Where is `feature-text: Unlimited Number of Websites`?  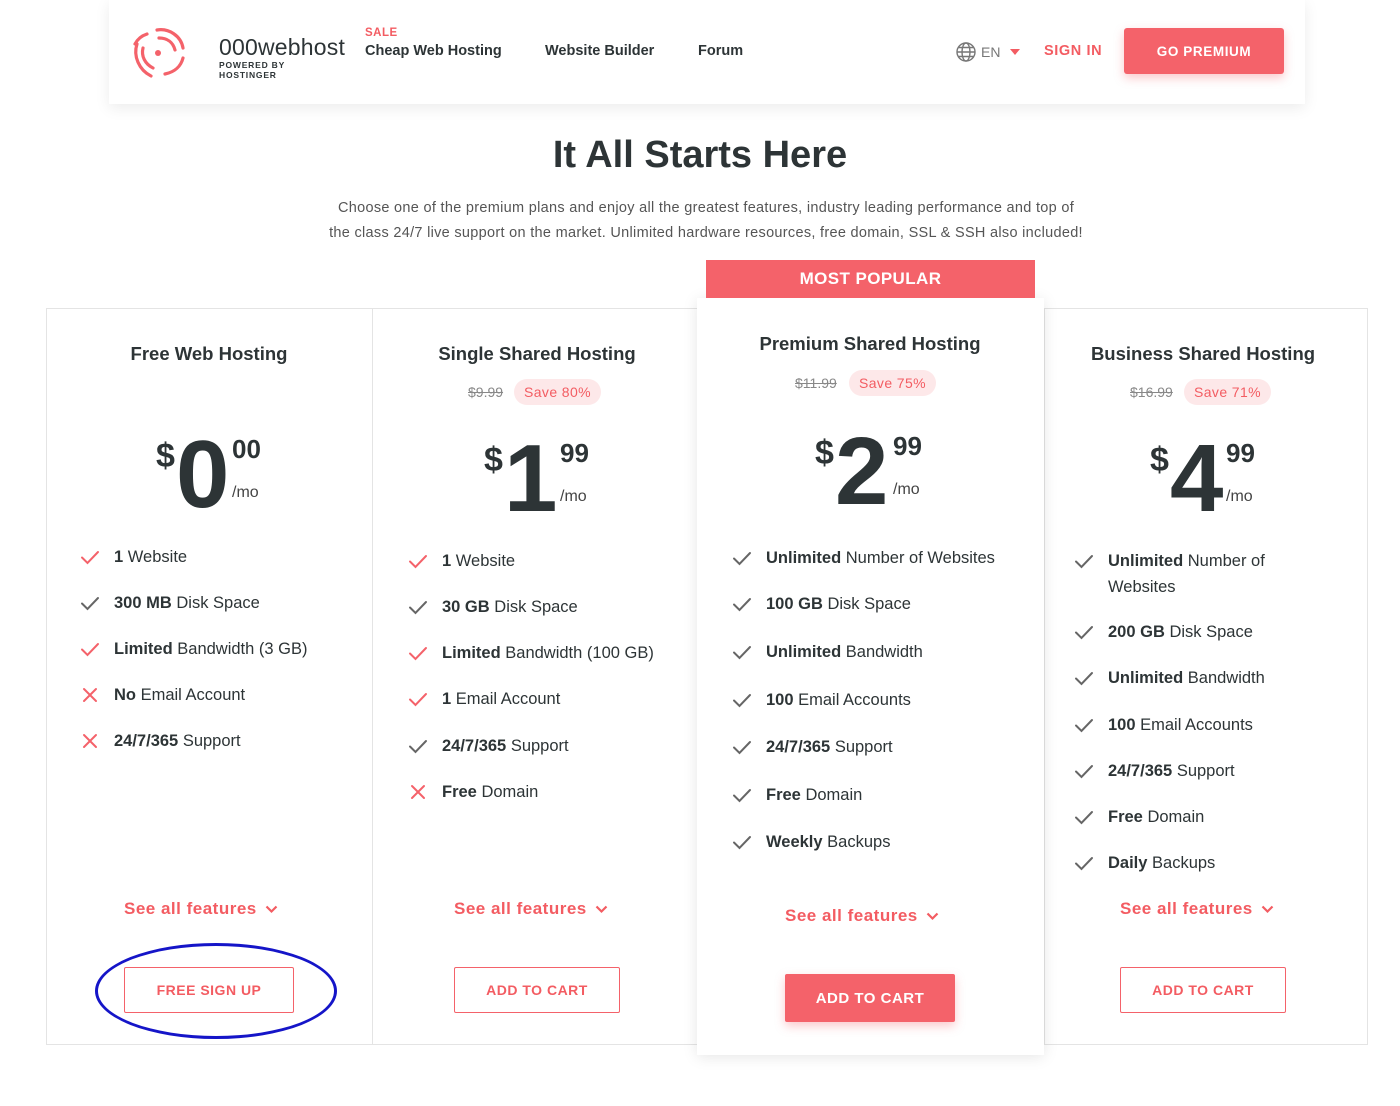
feature-text: Unlimited Number of Websites is located at coordinates (880, 558).